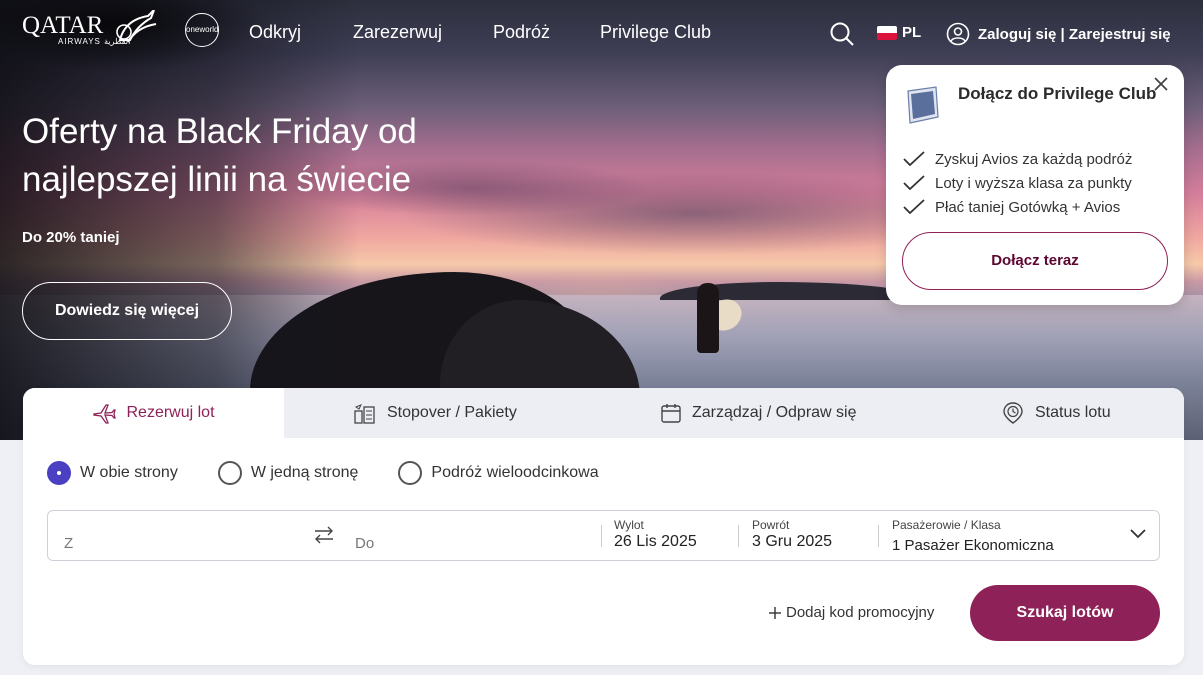 This screenshot has width=1203, height=675. Describe the element at coordinates (71, 237) in the screenshot. I see `hero-subtitle: Do 20% taniej` at that location.